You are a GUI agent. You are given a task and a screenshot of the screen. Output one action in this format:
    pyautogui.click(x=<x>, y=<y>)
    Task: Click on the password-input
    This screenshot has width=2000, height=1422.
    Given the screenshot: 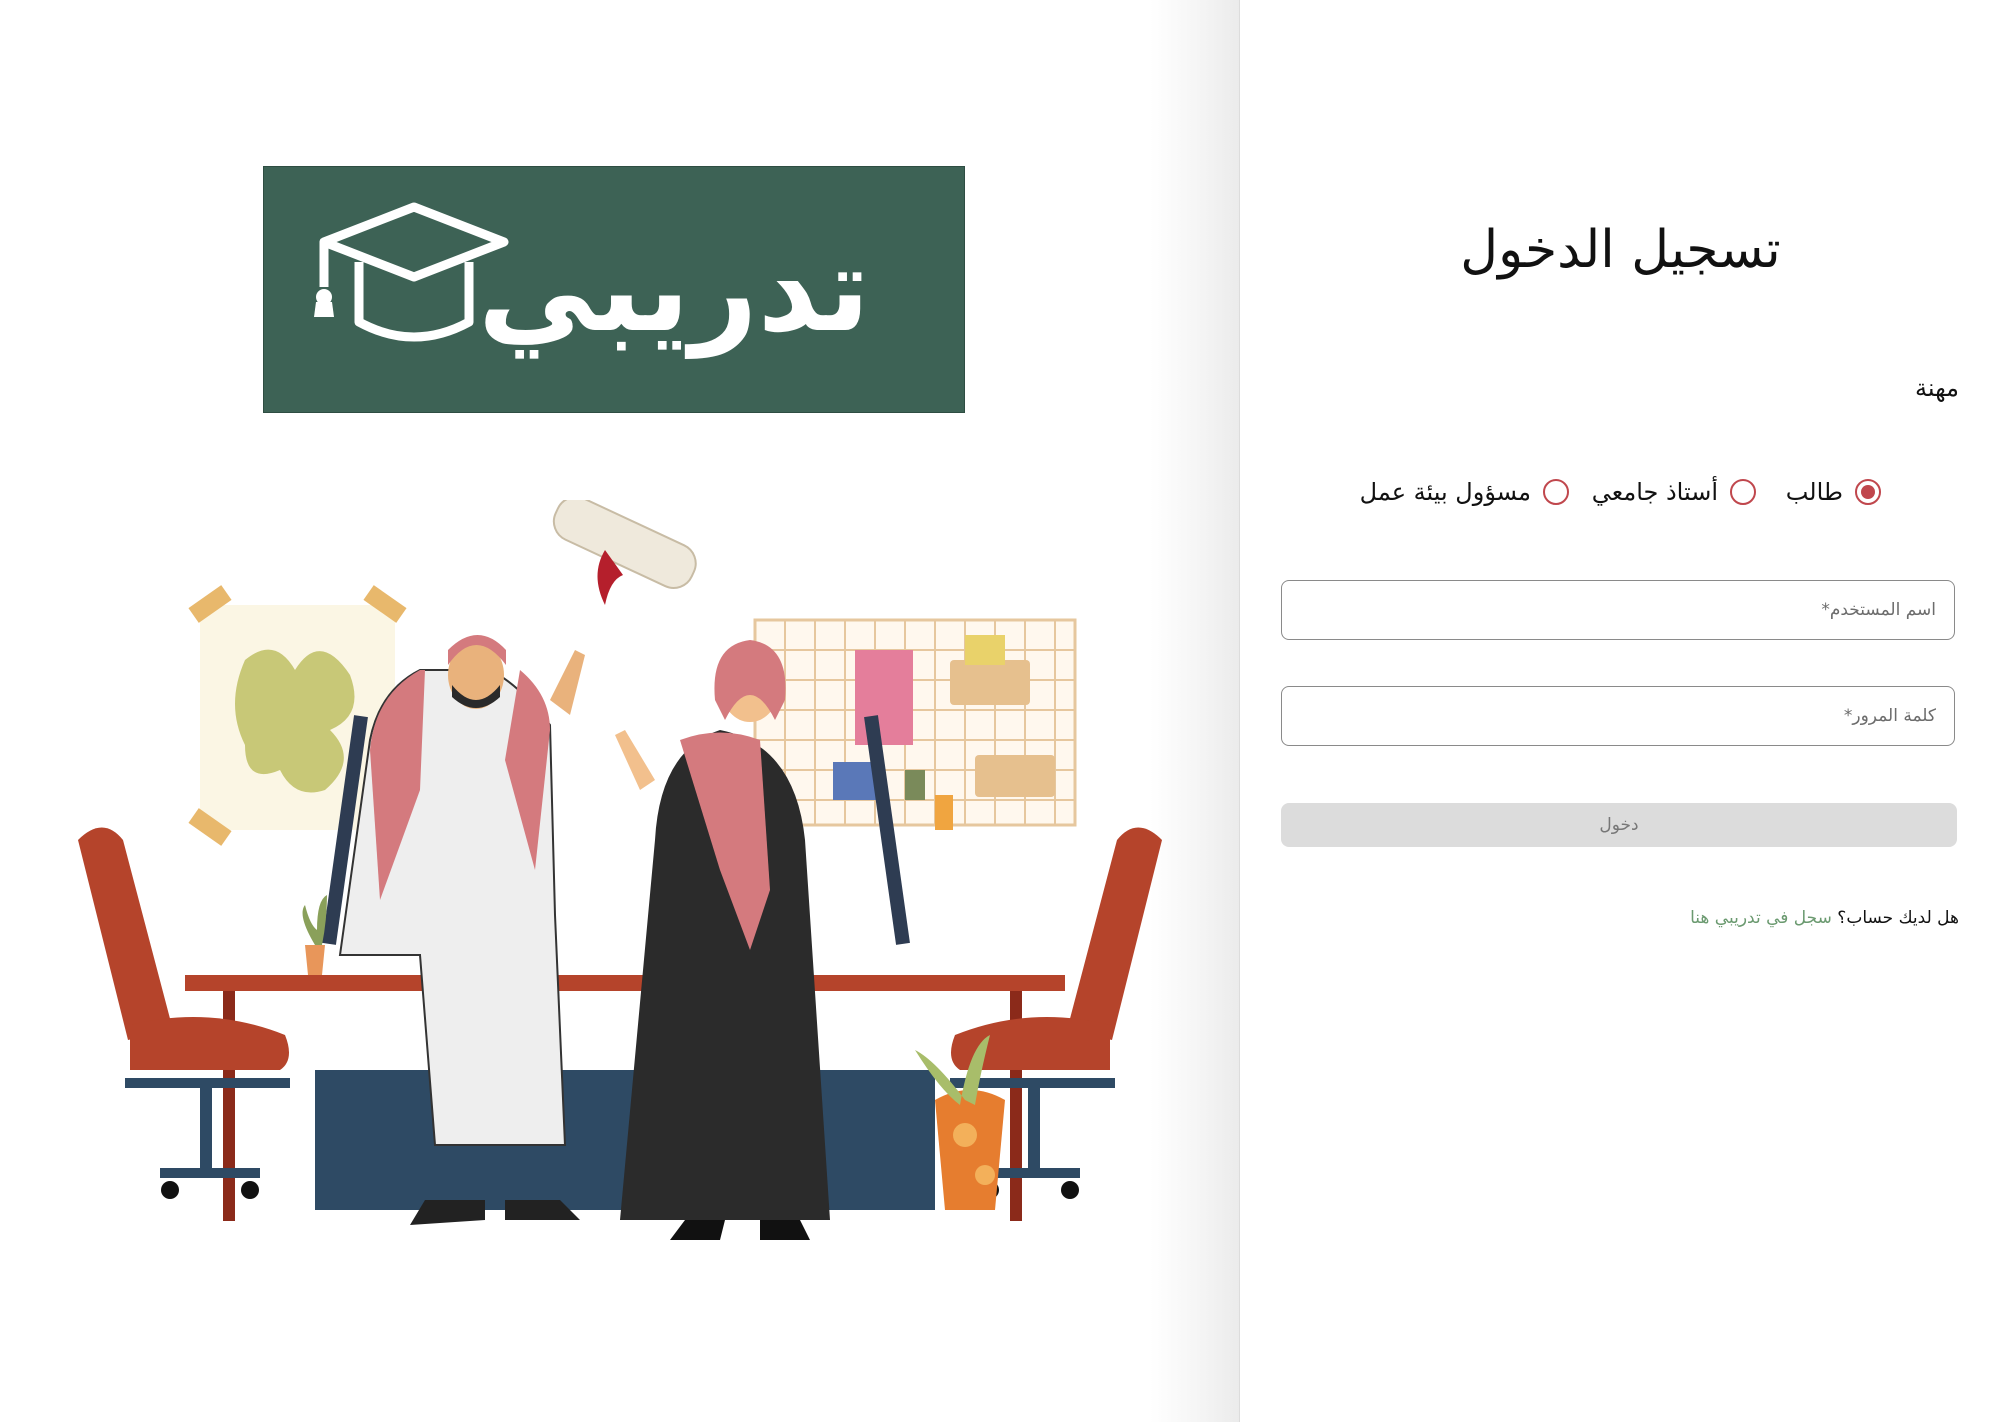 What is the action you would take?
    pyautogui.click(x=1618, y=716)
    